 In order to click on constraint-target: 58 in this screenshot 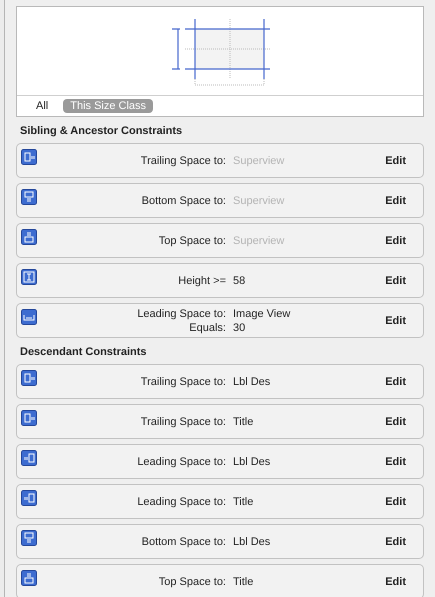, I will do `click(239, 280)`.